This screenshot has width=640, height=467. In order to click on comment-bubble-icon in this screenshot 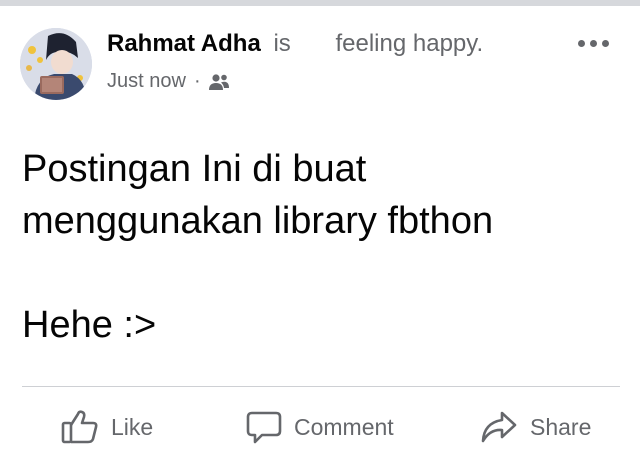, I will do `click(264, 427)`.